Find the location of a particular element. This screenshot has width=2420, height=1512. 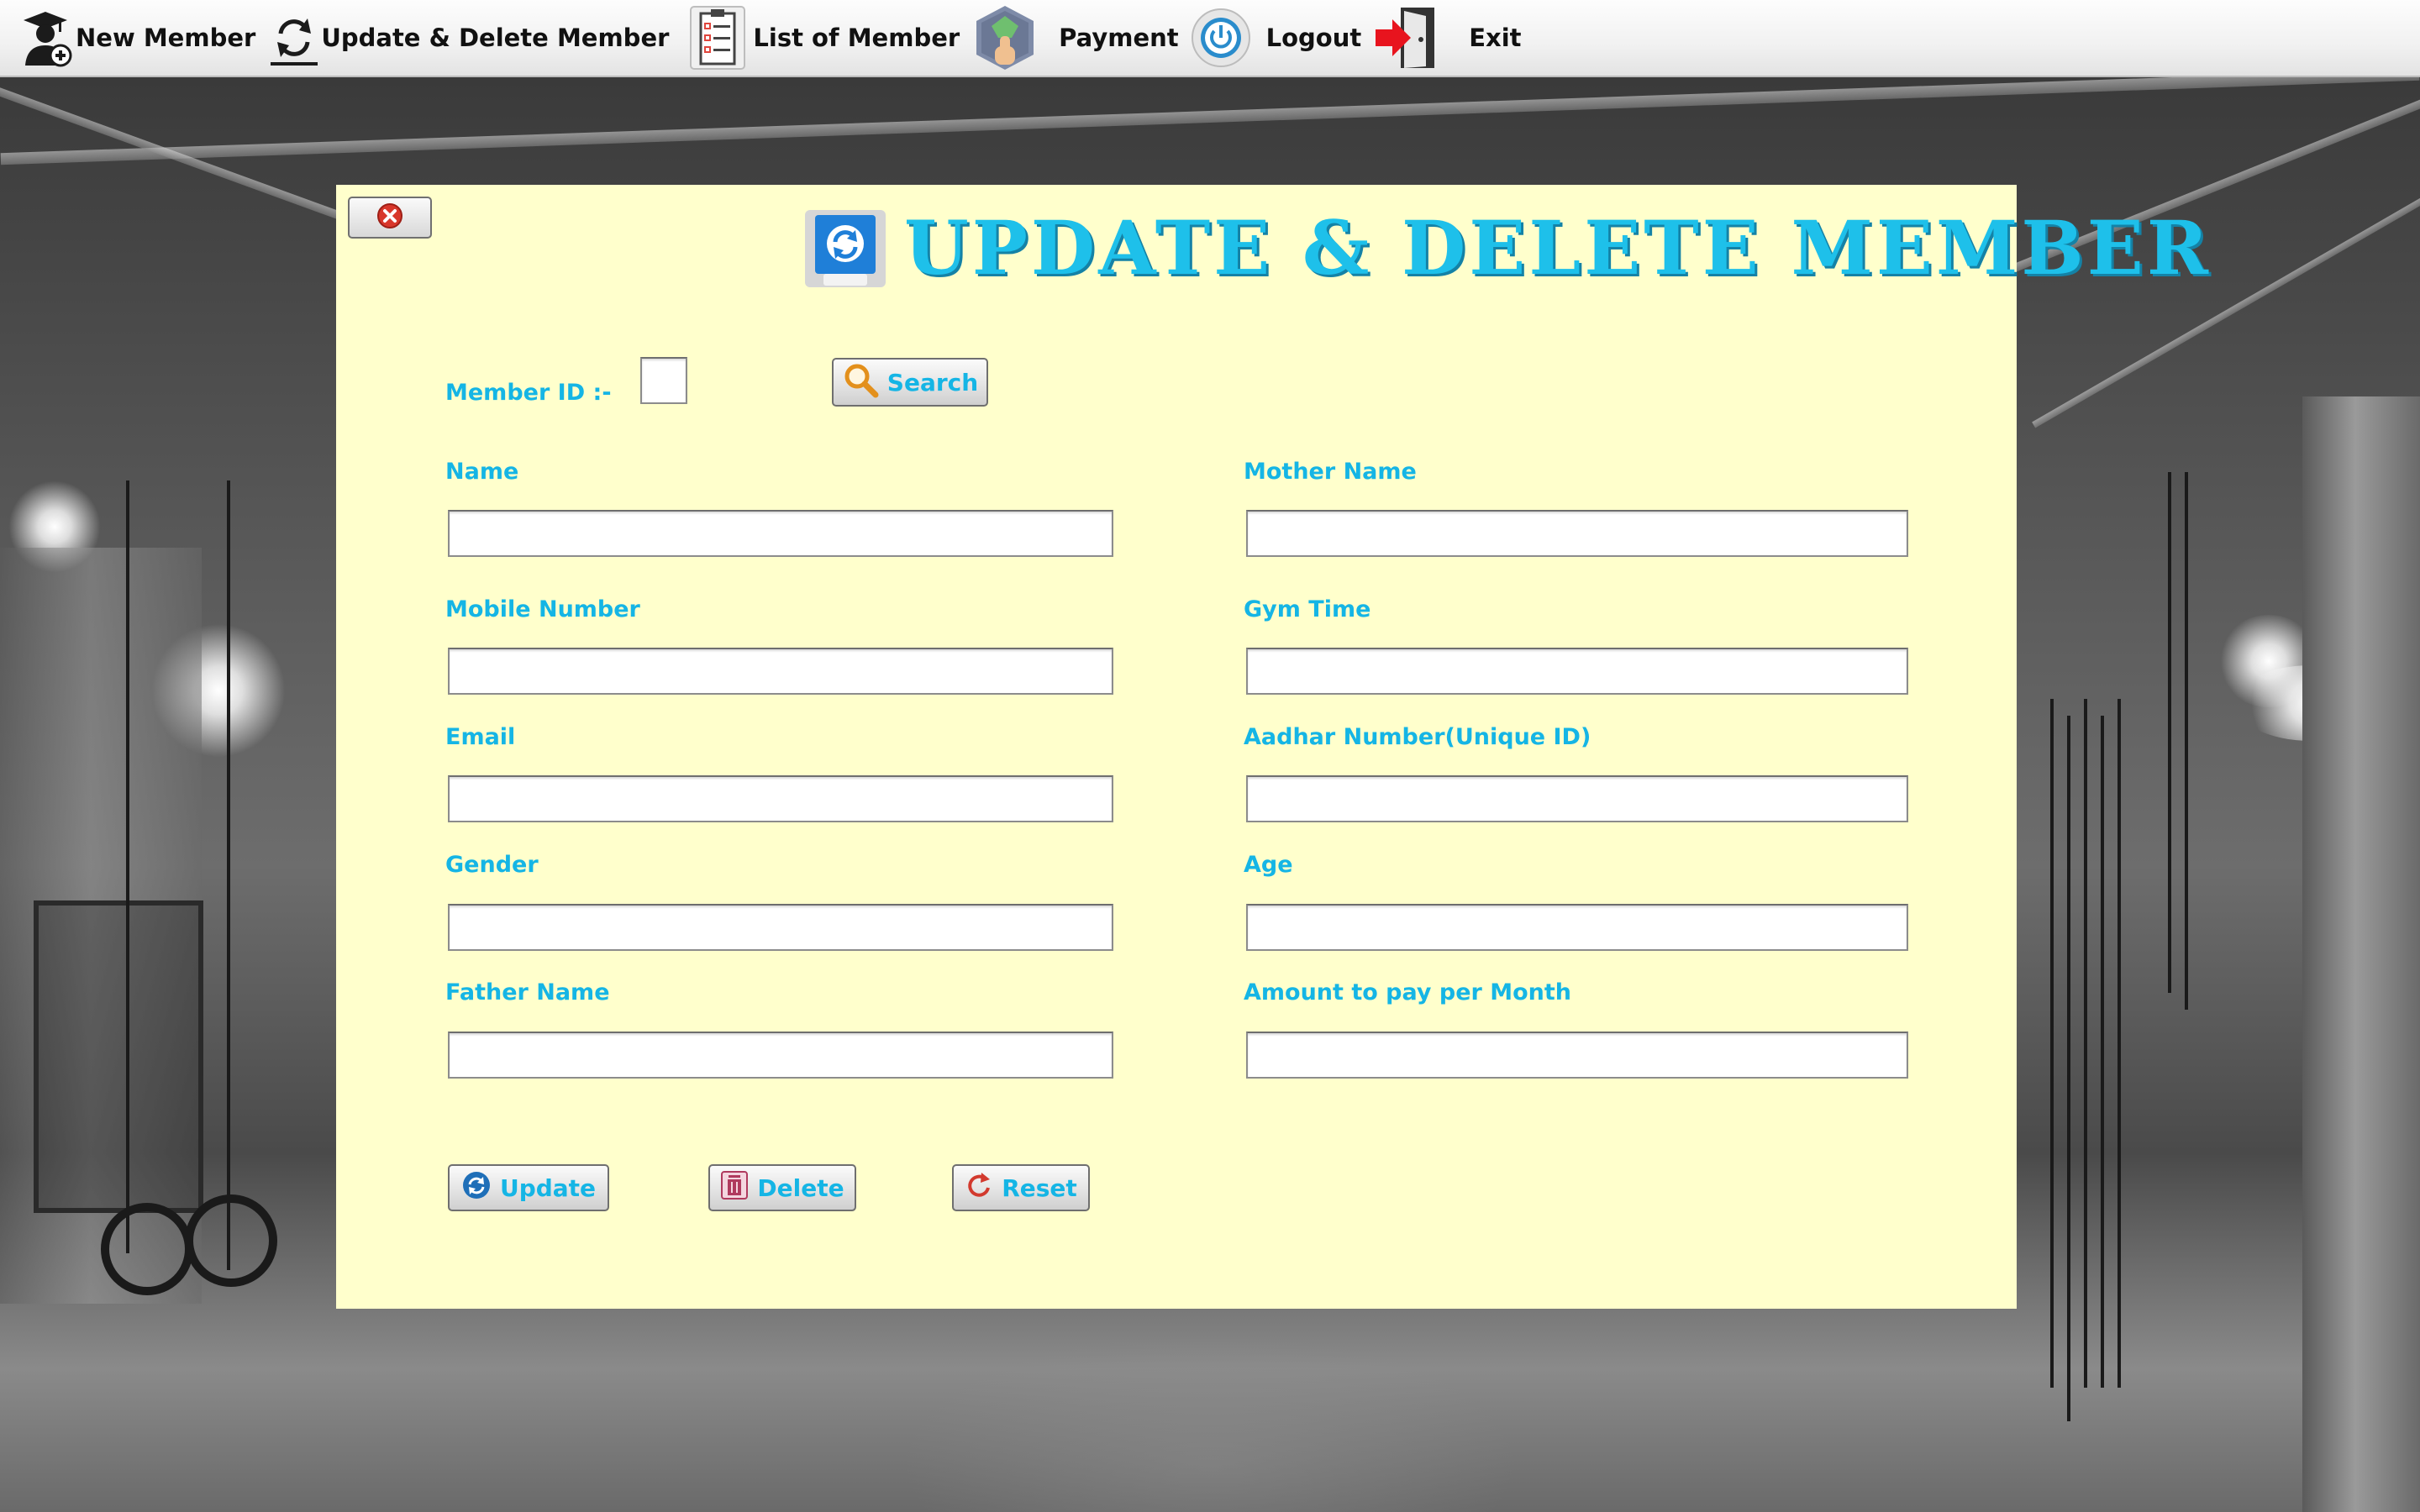

name-input is located at coordinates (780, 533).